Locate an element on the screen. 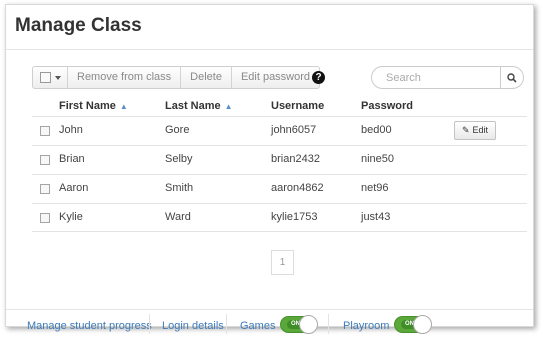  password-cell: nine50 is located at coordinates (378, 159).